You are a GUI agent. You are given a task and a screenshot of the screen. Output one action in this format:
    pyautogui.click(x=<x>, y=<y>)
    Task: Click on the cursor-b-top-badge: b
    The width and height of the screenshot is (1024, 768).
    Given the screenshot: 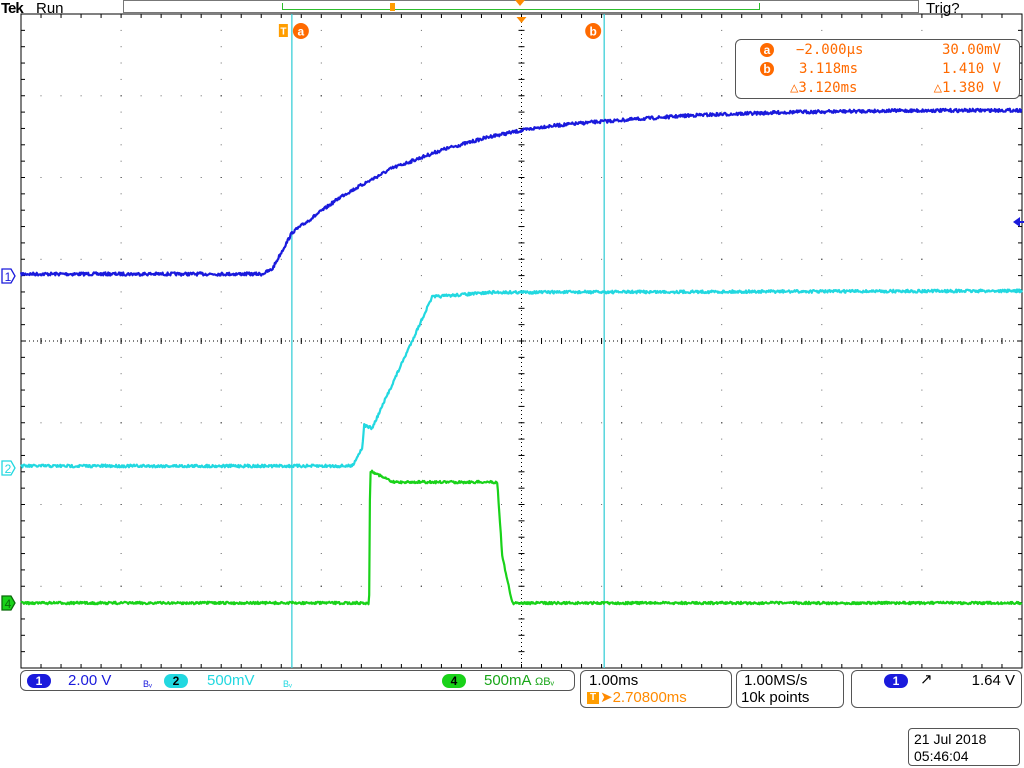 What is the action you would take?
    pyautogui.click(x=593, y=31)
    